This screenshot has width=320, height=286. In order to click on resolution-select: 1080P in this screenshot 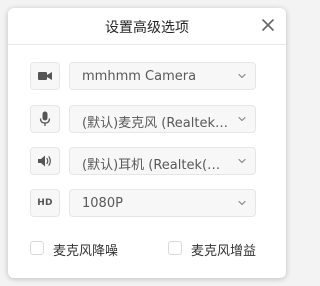, I will do `click(162, 203)`.